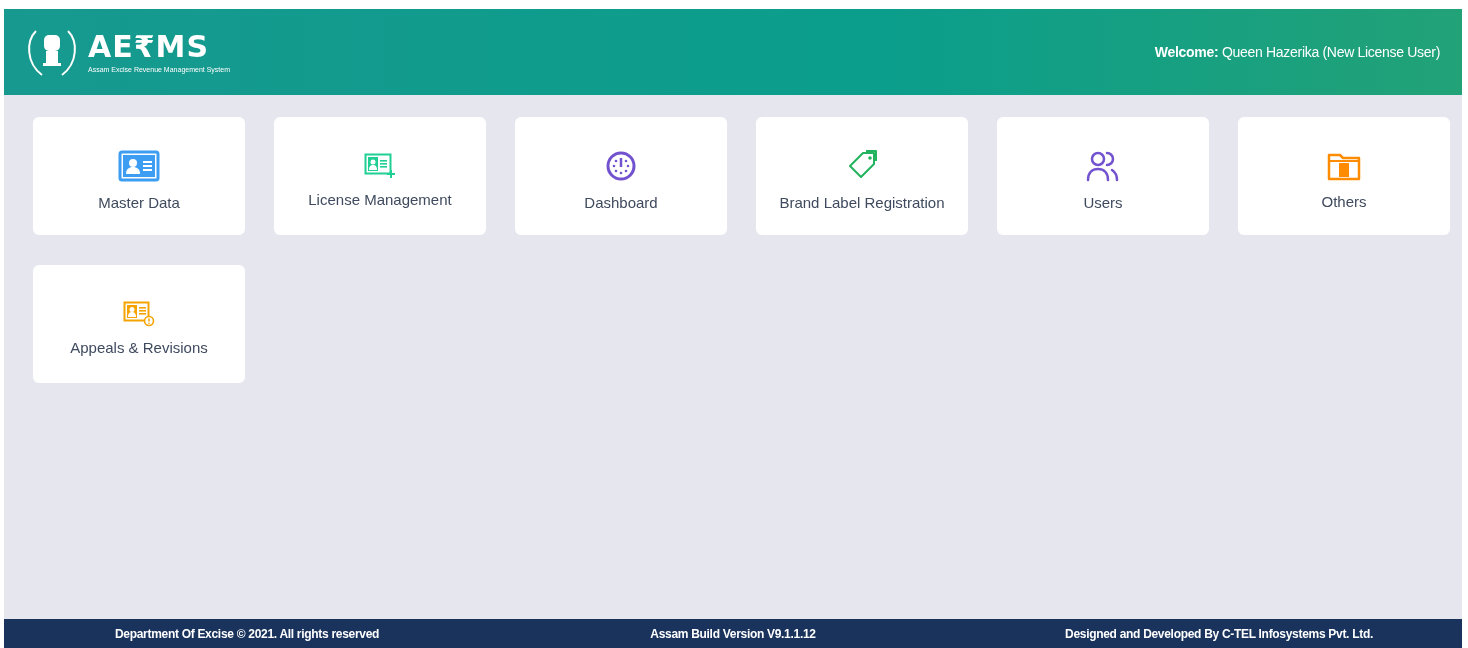 The width and height of the screenshot is (1468, 648). Describe the element at coordinates (1344, 176) in the screenshot. I see `module-tile: Others` at that location.